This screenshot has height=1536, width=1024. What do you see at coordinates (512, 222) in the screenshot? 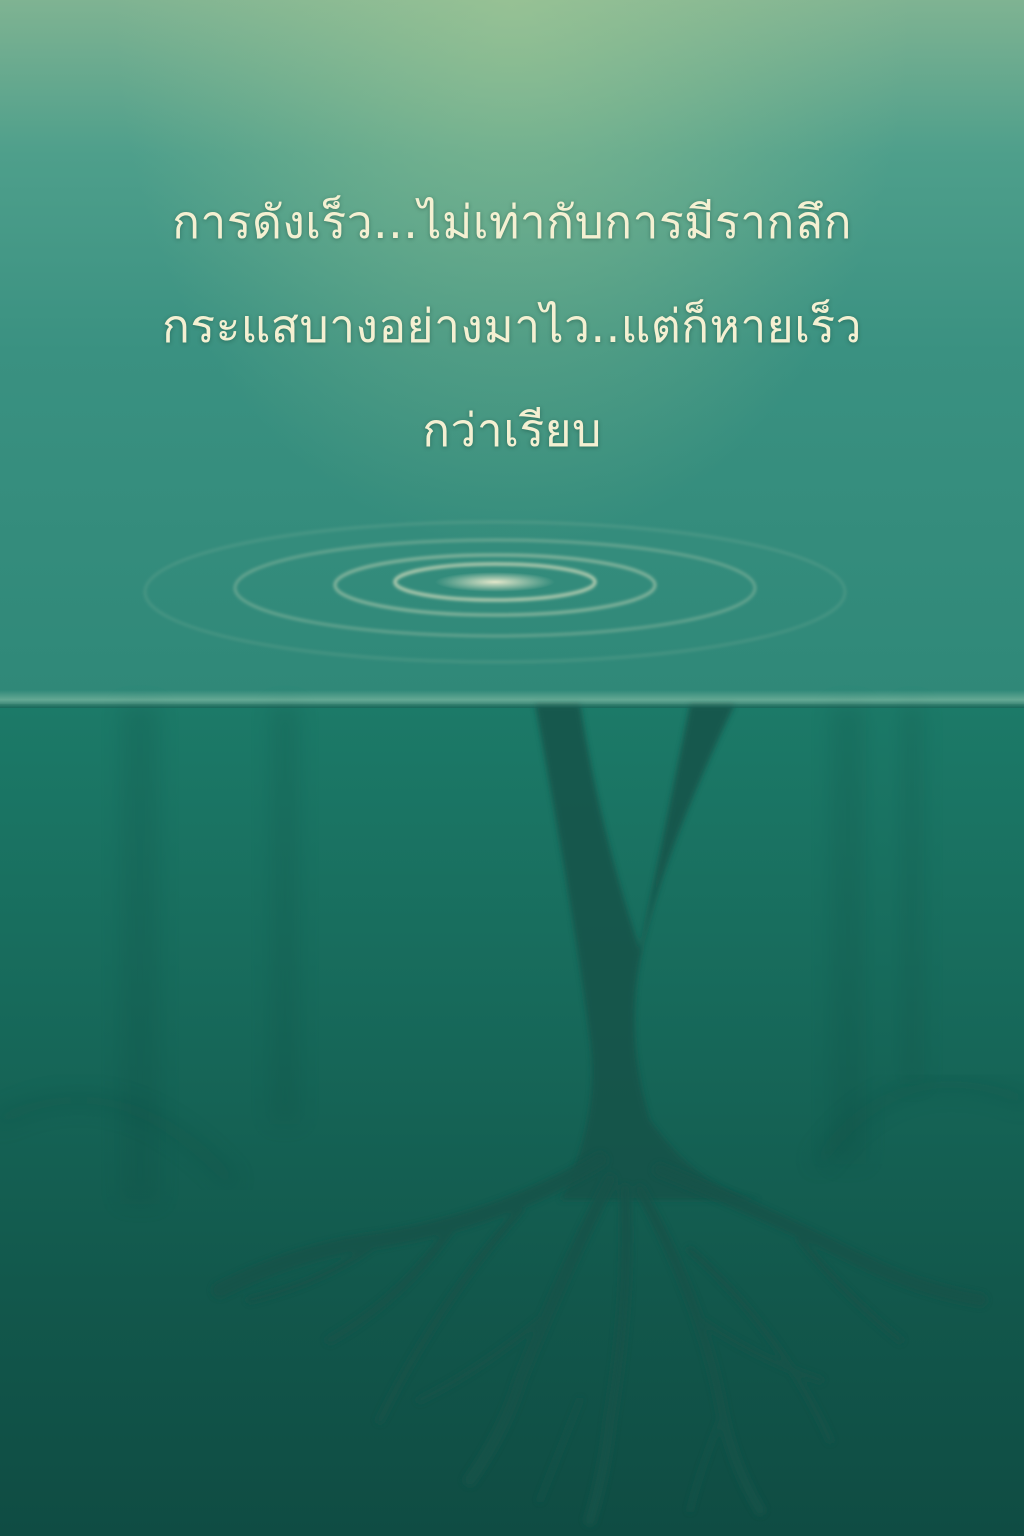
I see `quote-line-1: การดังเร็ว...ไม่เท่ากับการมีรากลึก` at bounding box center [512, 222].